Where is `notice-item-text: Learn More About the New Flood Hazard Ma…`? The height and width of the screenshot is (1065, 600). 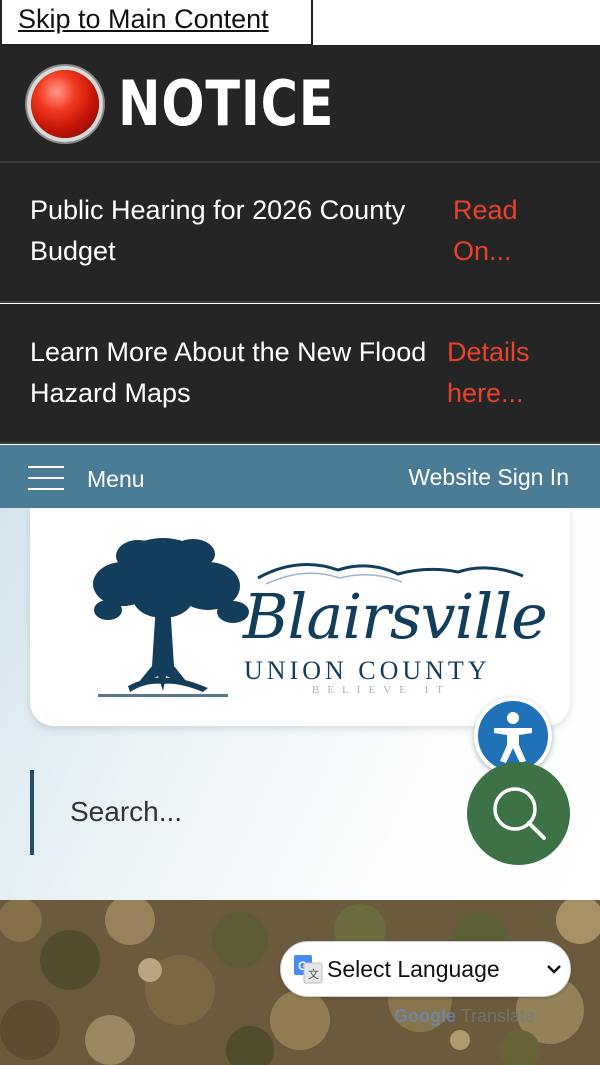 notice-item-text: Learn More About the New Flood Hazard Ma… is located at coordinates (228, 372).